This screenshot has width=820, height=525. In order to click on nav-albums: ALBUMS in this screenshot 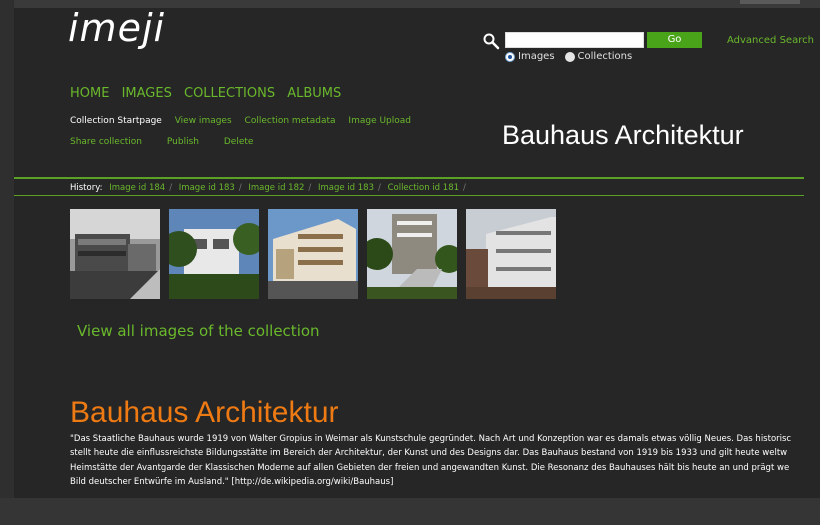, I will do `click(314, 93)`.